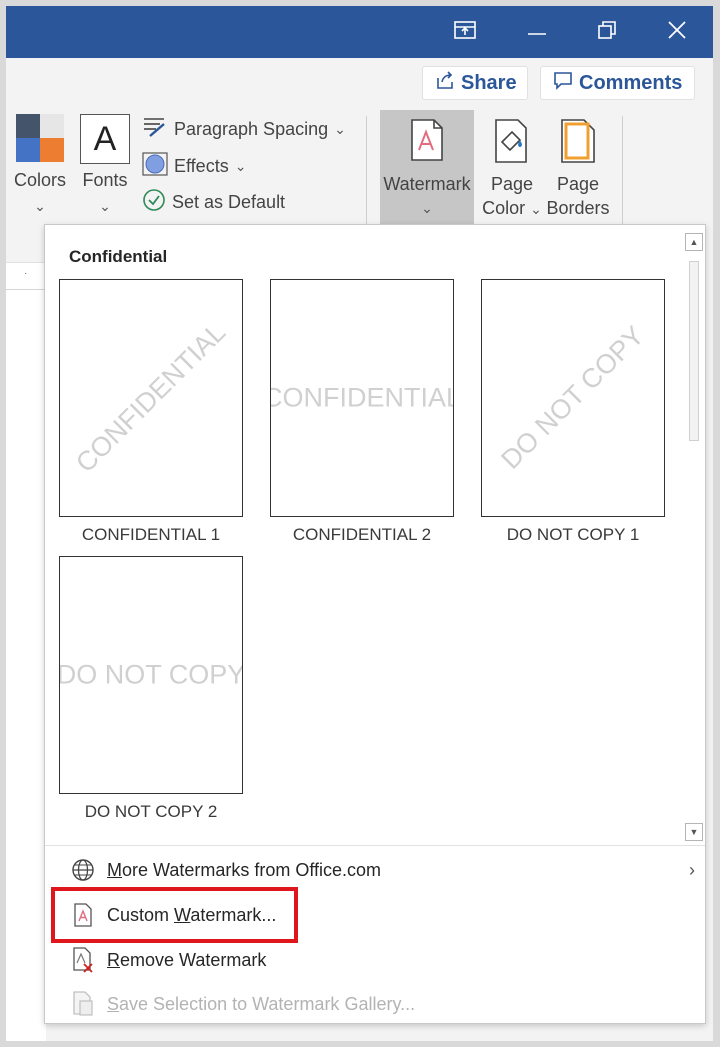  I want to click on page-borders-label-2: Borders, so click(578, 208).